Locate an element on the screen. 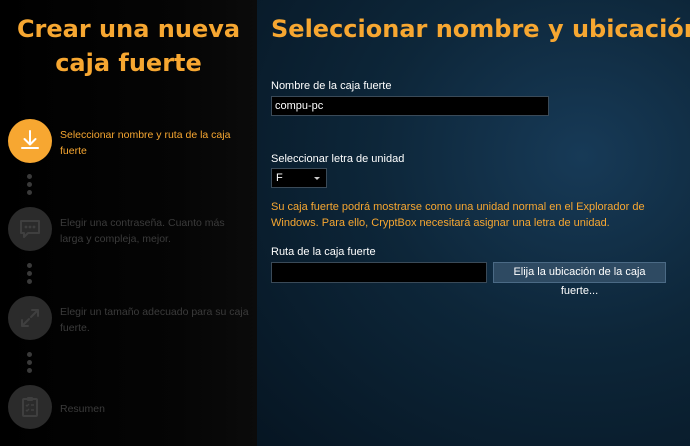 The height and width of the screenshot is (446, 690). vault-path-input is located at coordinates (379, 272).